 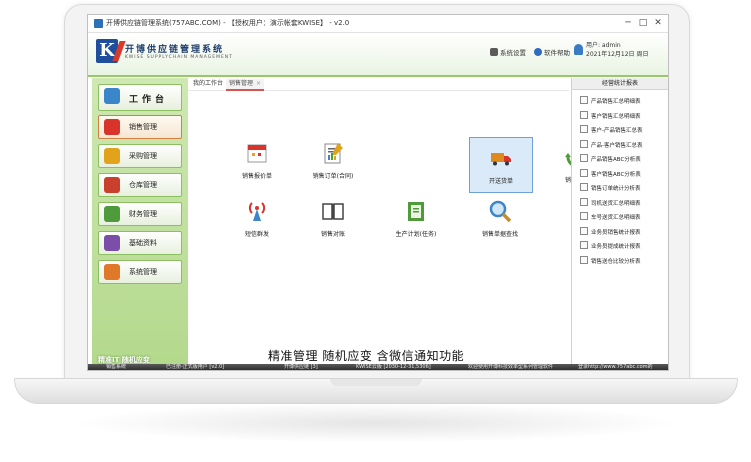 I want to click on maximize-button: □, so click(x=643, y=23).